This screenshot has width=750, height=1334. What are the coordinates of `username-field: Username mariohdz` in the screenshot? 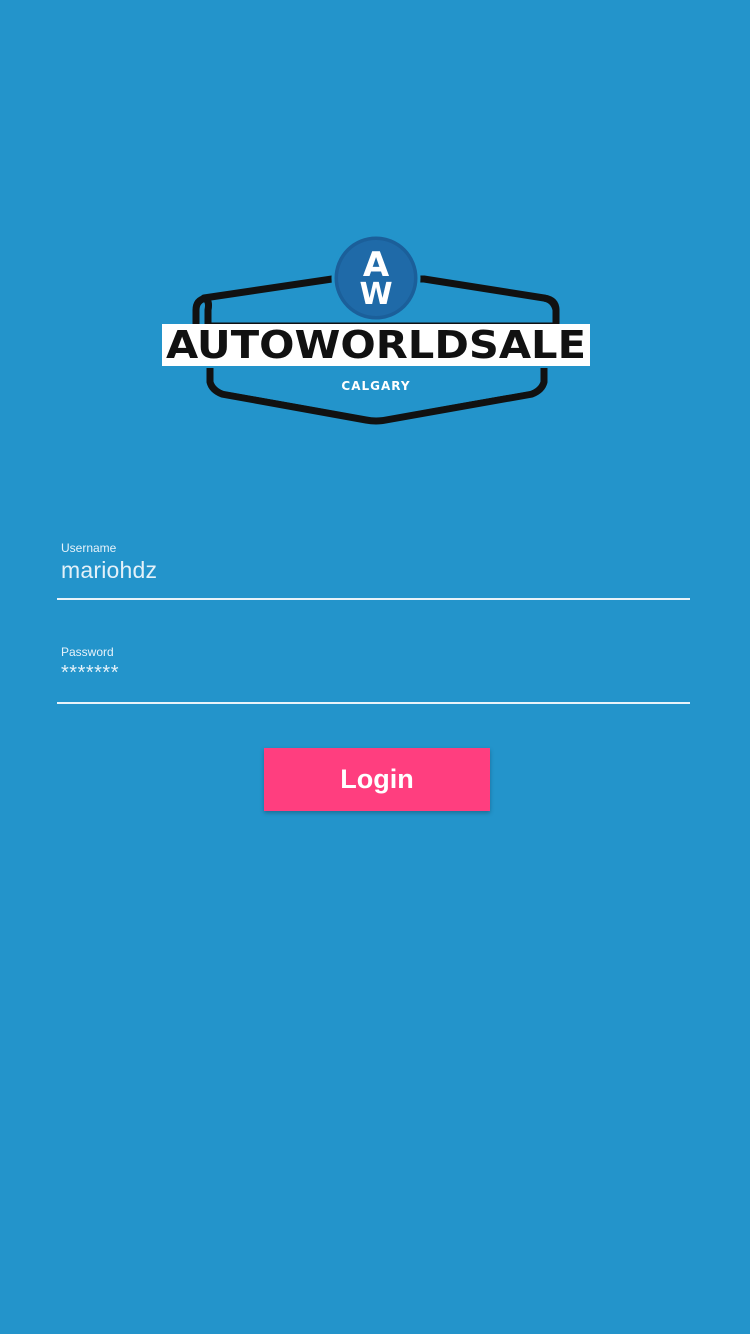 It's located at (373, 569).